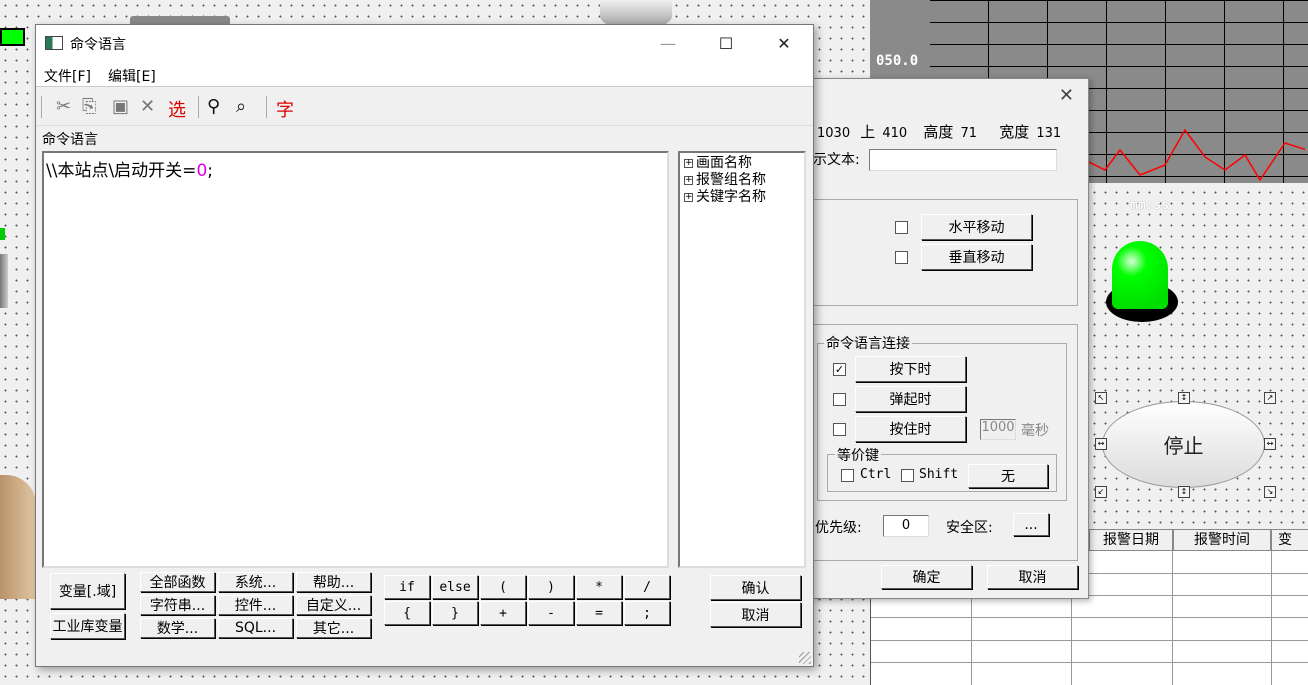  I want to click on alarm-col-date: 报警日期, so click(1131, 540).